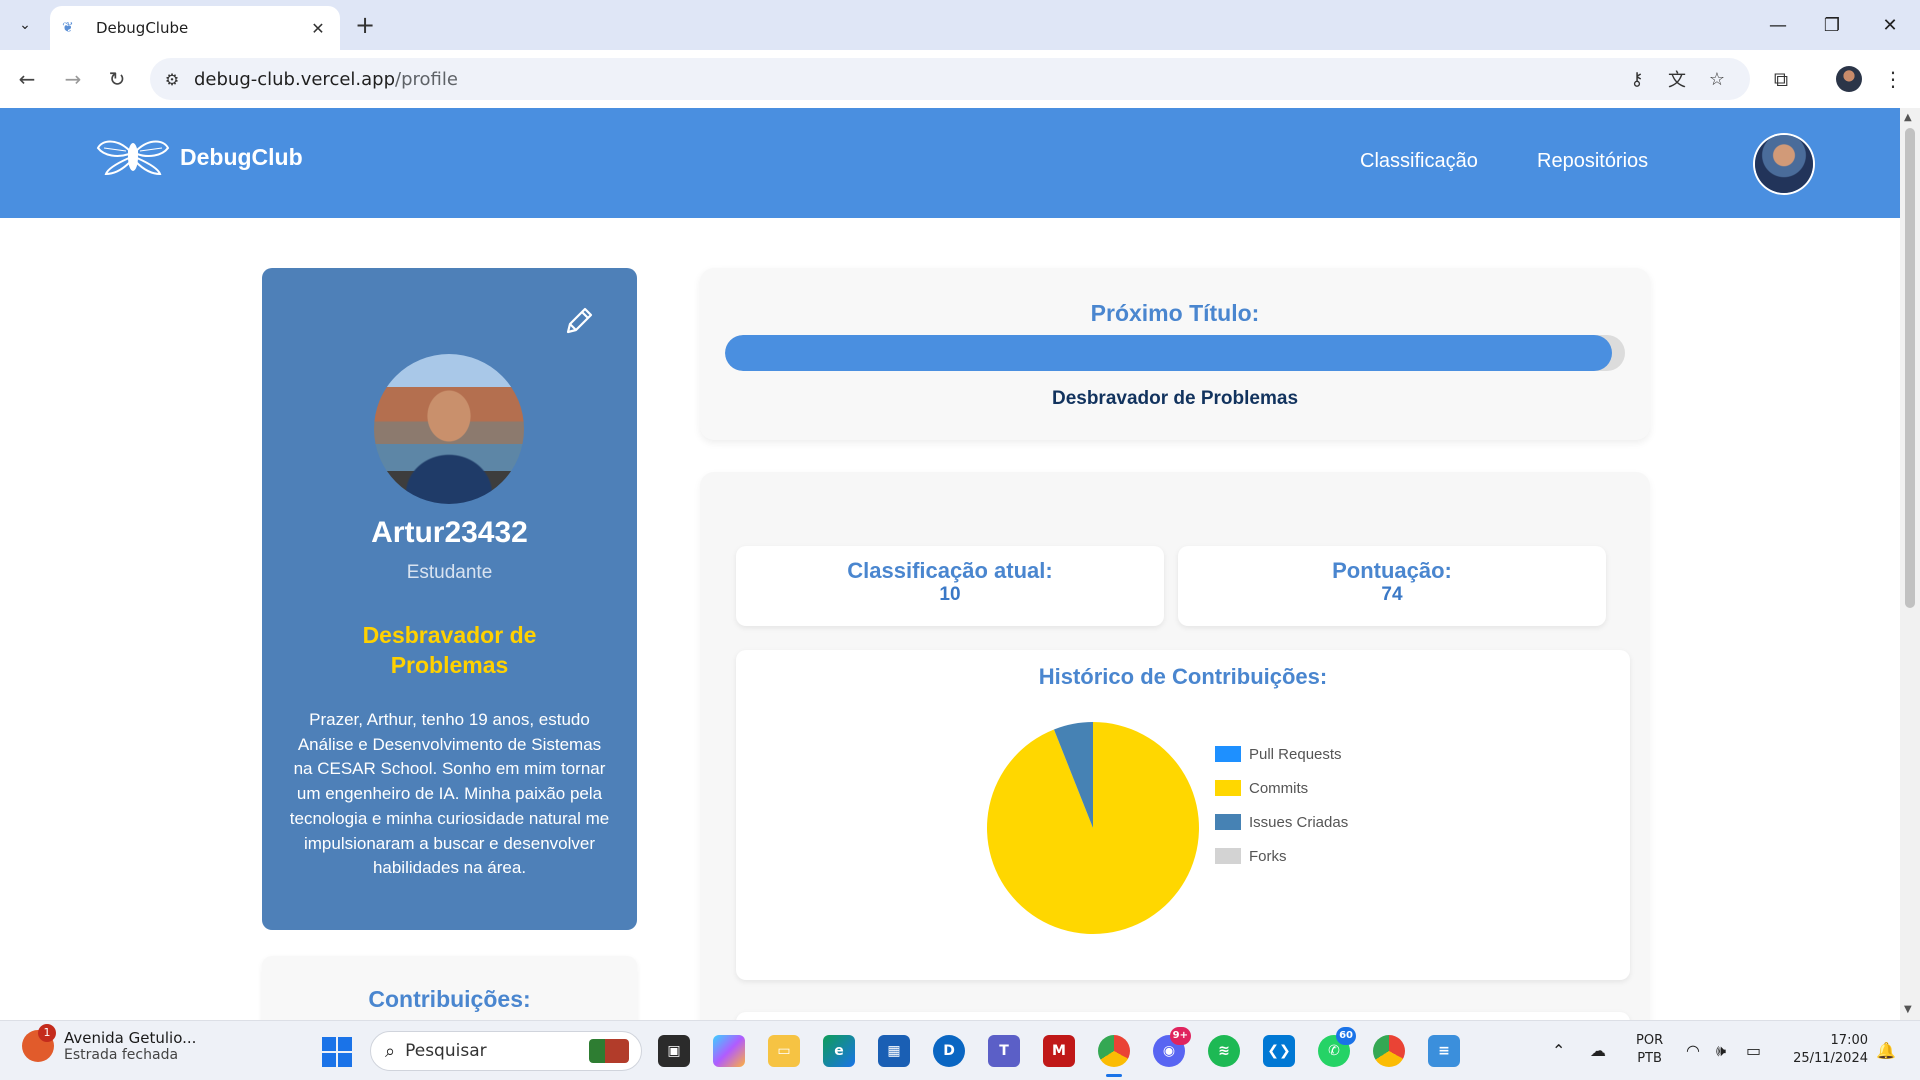 Image resolution: width=1920 pixels, height=1080 pixels. What do you see at coordinates (1183, 1016) in the screenshot?
I see `next-section-card` at bounding box center [1183, 1016].